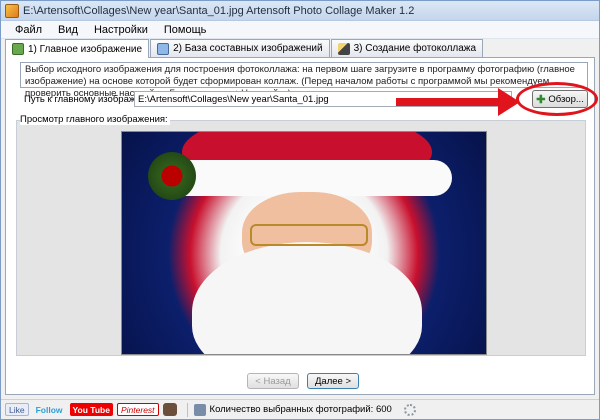  I want to click on youtube-label: You Tube, so click(91, 409).